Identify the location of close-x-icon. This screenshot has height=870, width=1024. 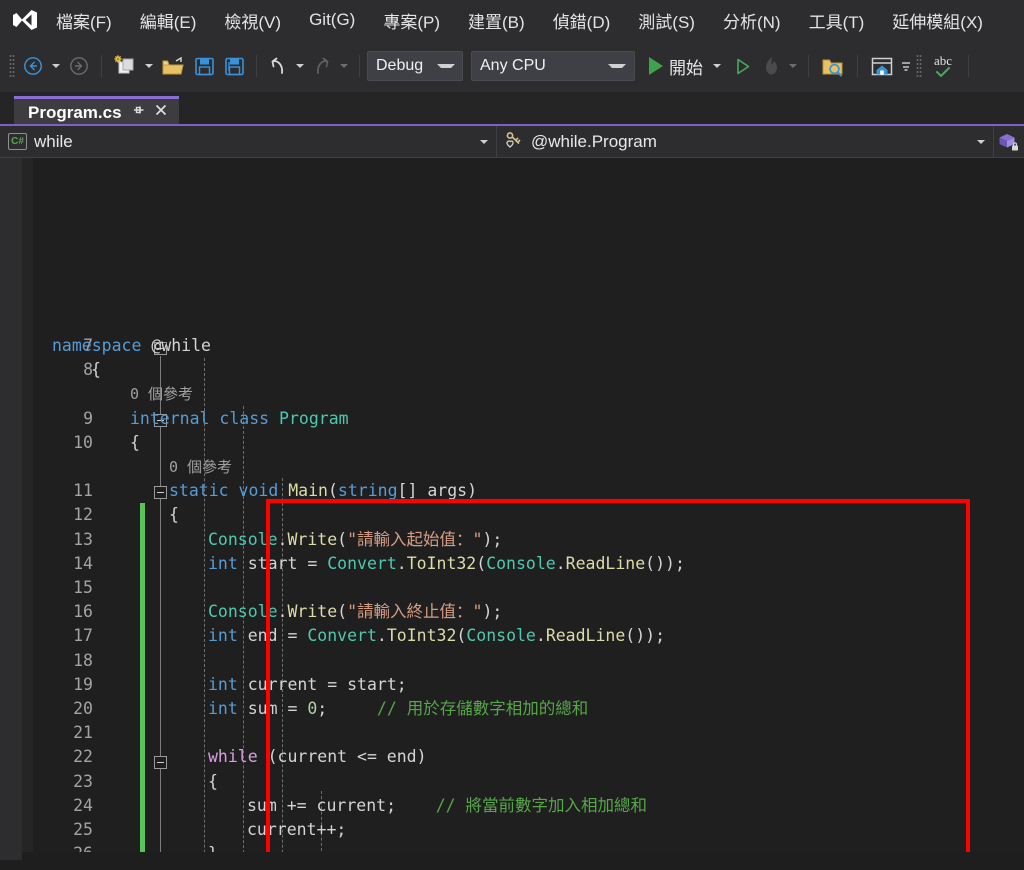
(161, 112).